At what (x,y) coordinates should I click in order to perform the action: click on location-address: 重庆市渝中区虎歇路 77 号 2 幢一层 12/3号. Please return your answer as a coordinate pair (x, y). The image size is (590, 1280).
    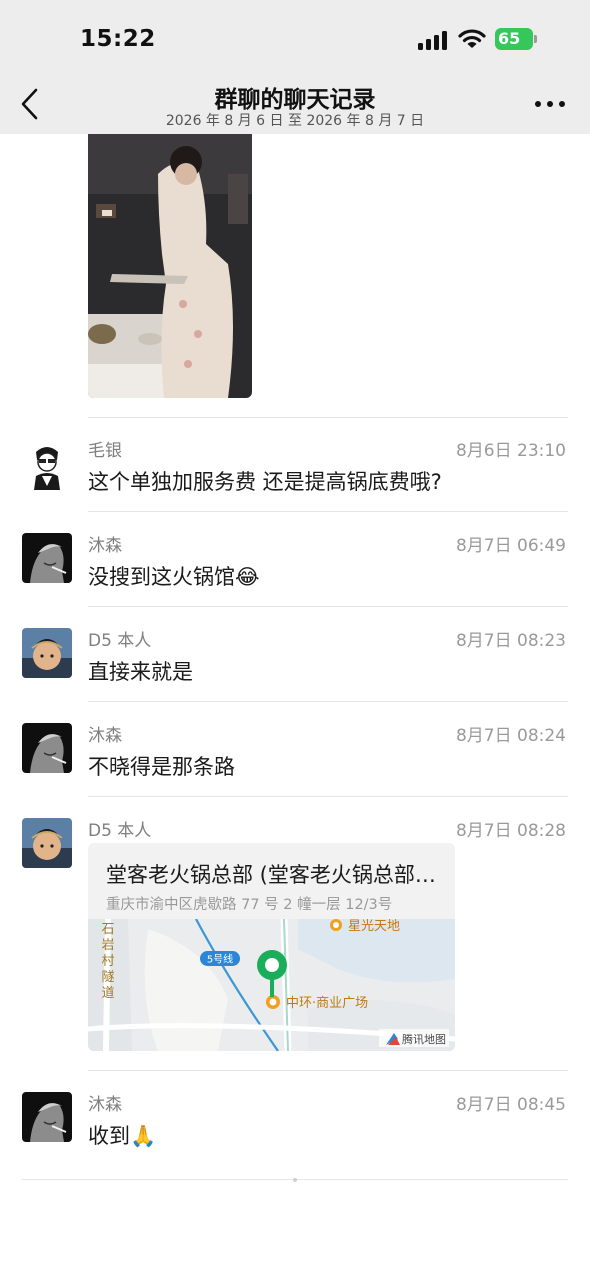
    Looking at the image, I should click on (249, 905).